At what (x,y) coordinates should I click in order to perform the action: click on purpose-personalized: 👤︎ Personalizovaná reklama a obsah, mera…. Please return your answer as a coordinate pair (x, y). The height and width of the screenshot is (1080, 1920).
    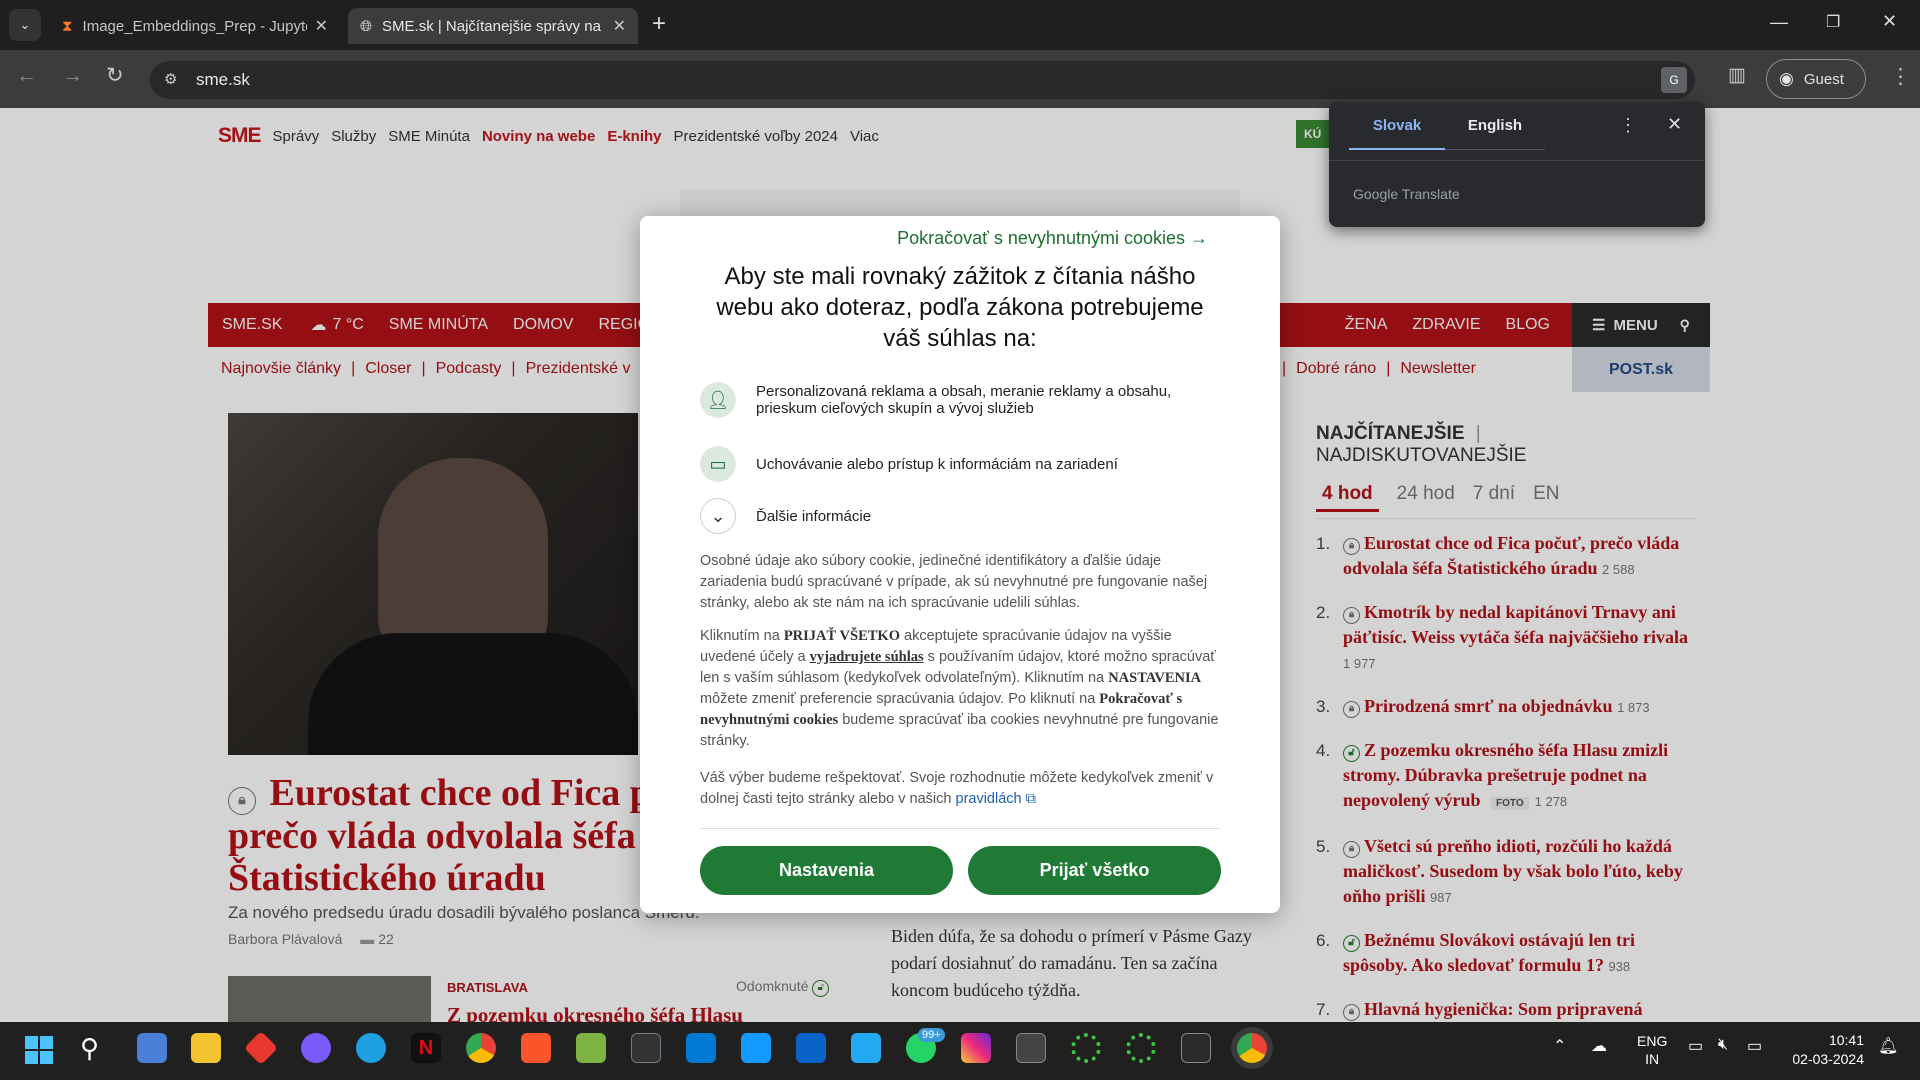
    Looking at the image, I should click on (960, 400).